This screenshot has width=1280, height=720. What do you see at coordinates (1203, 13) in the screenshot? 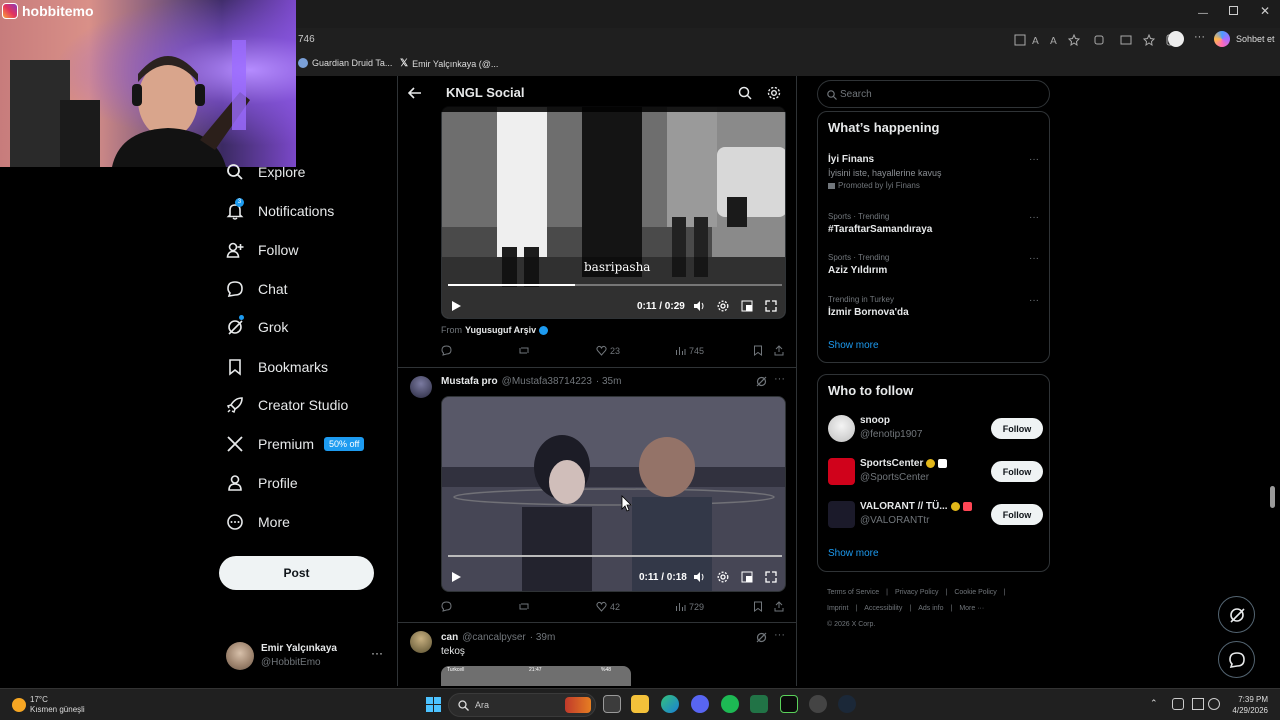
I see `minimize-icon: —` at bounding box center [1203, 13].